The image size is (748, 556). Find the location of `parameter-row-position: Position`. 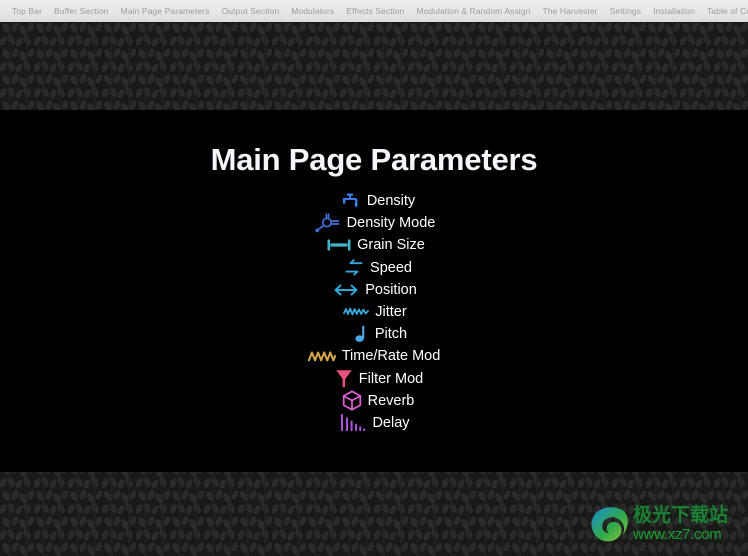

parameter-row-position: Position is located at coordinates (374, 290).